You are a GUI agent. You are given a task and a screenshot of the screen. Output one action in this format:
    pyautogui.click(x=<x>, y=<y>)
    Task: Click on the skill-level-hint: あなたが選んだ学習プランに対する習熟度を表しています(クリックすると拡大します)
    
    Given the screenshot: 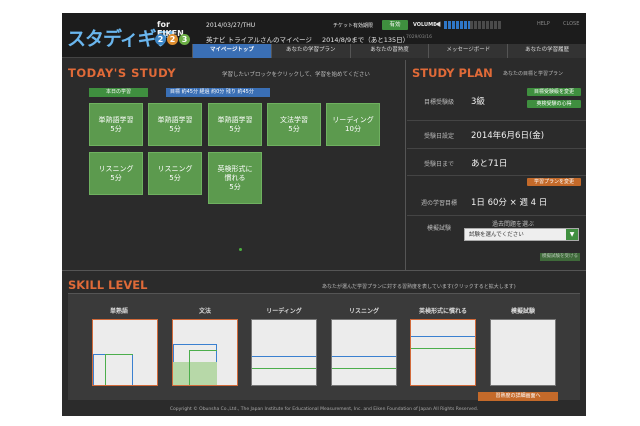 What is the action you would take?
    pyautogui.click(x=419, y=287)
    